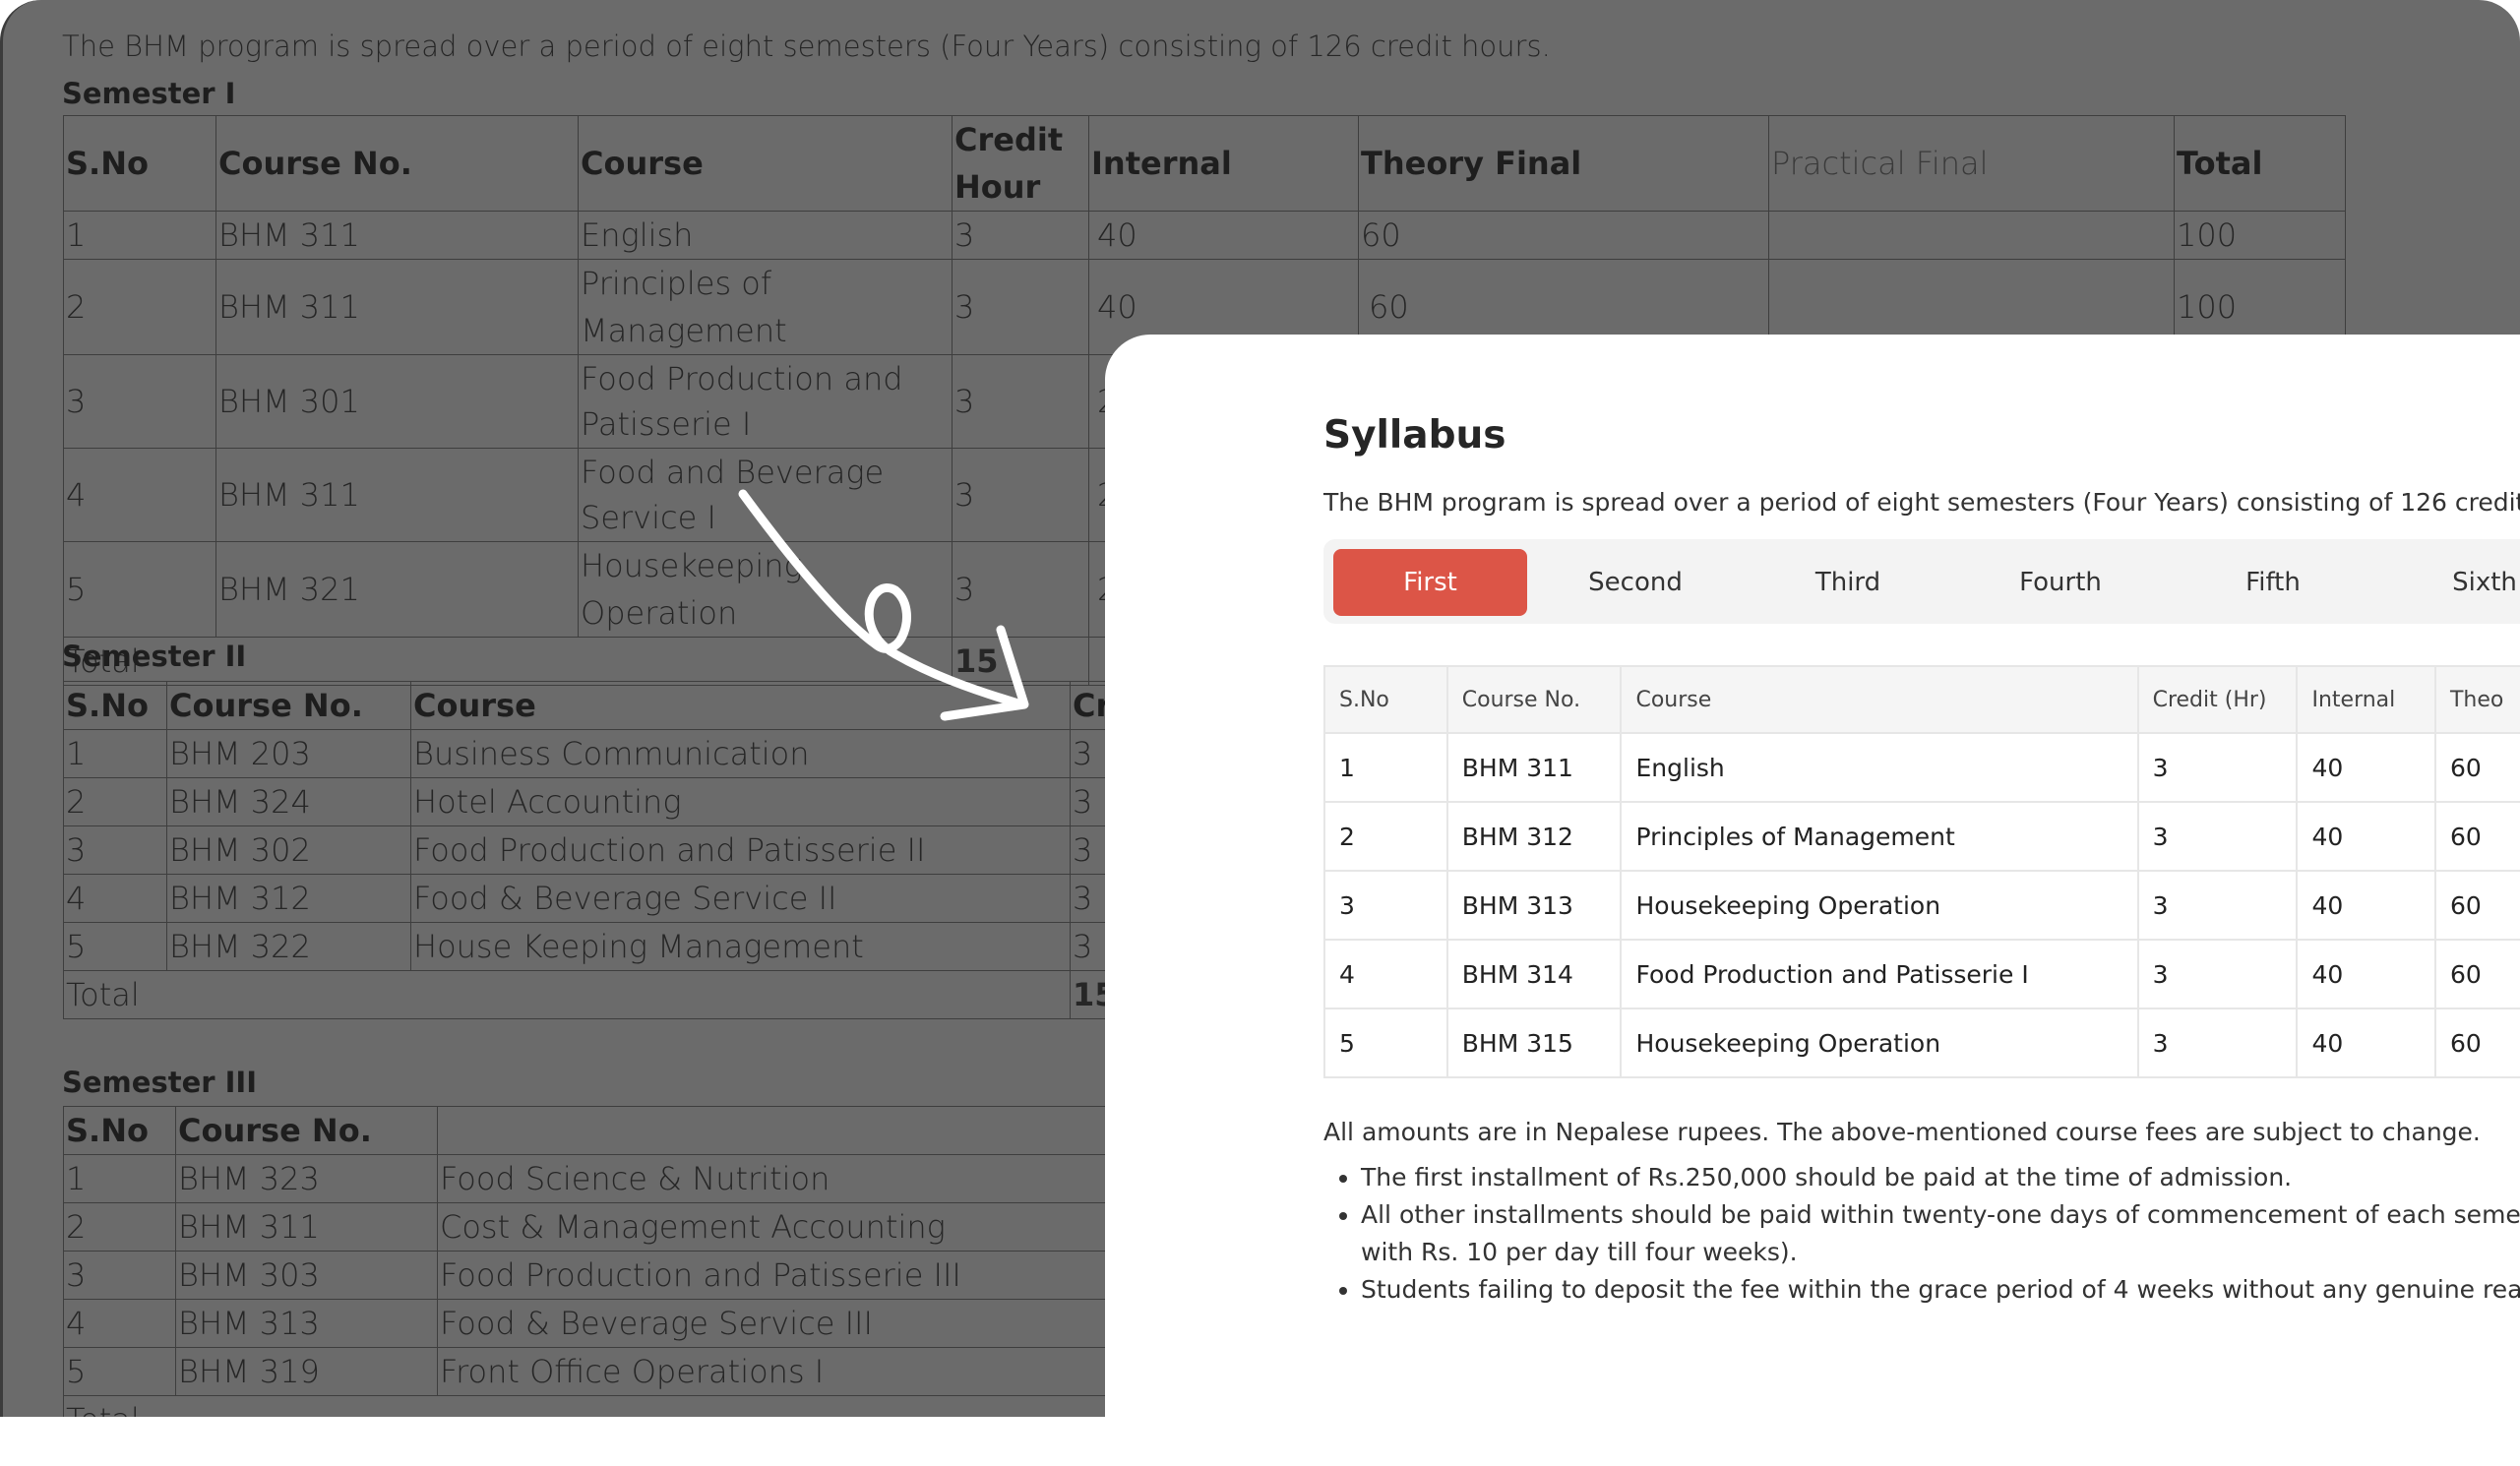 This screenshot has height=1466, width=2520. I want to click on tab-sixth: Sixth, so click(2453, 582).